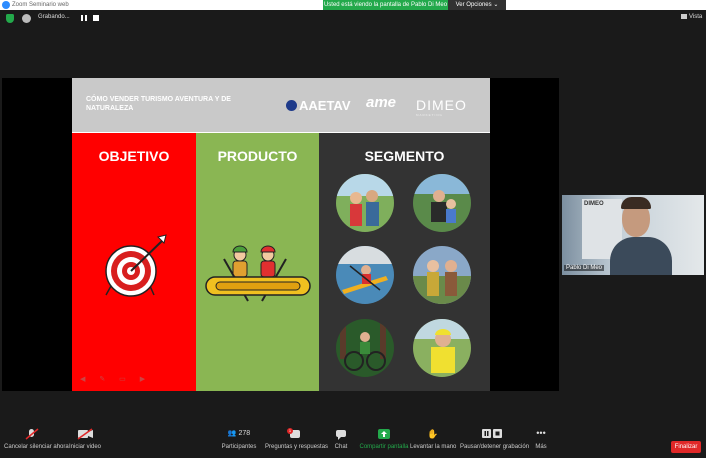 The height and width of the screenshot is (458, 706). Describe the element at coordinates (26, 18) in the screenshot. I see `recording-icon` at that location.